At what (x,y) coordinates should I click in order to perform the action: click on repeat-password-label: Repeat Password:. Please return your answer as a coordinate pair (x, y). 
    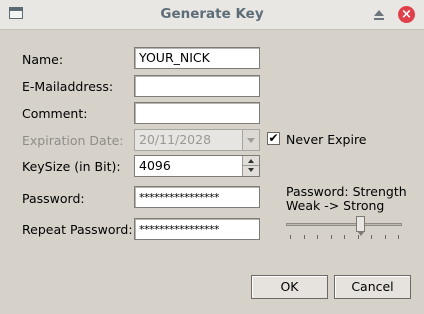
    Looking at the image, I should click on (77, 229).